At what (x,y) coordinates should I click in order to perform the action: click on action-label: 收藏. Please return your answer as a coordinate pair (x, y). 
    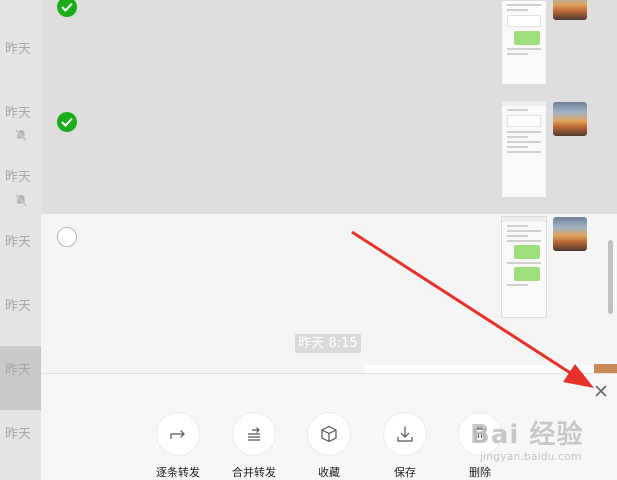
    Looking at the image, I should click on (329, 472).